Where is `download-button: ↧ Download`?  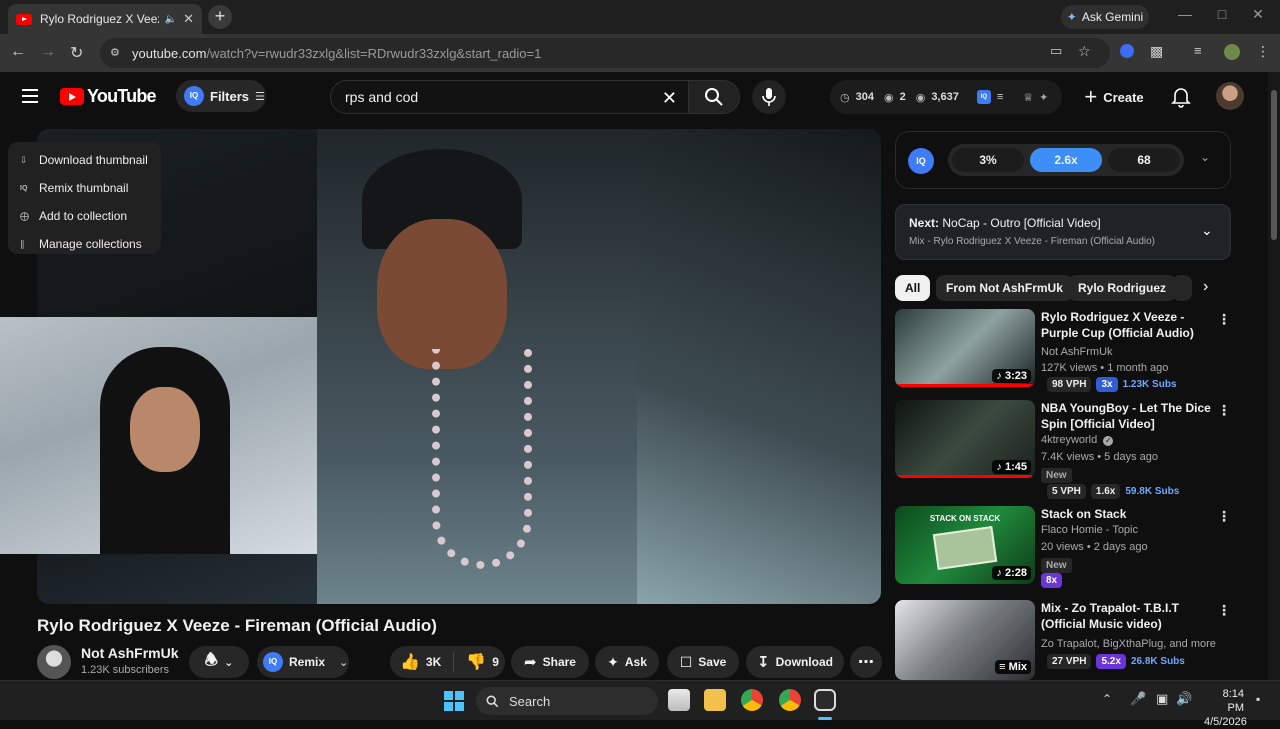
download-button: ↧ Download is located at coordinates (795, 662).